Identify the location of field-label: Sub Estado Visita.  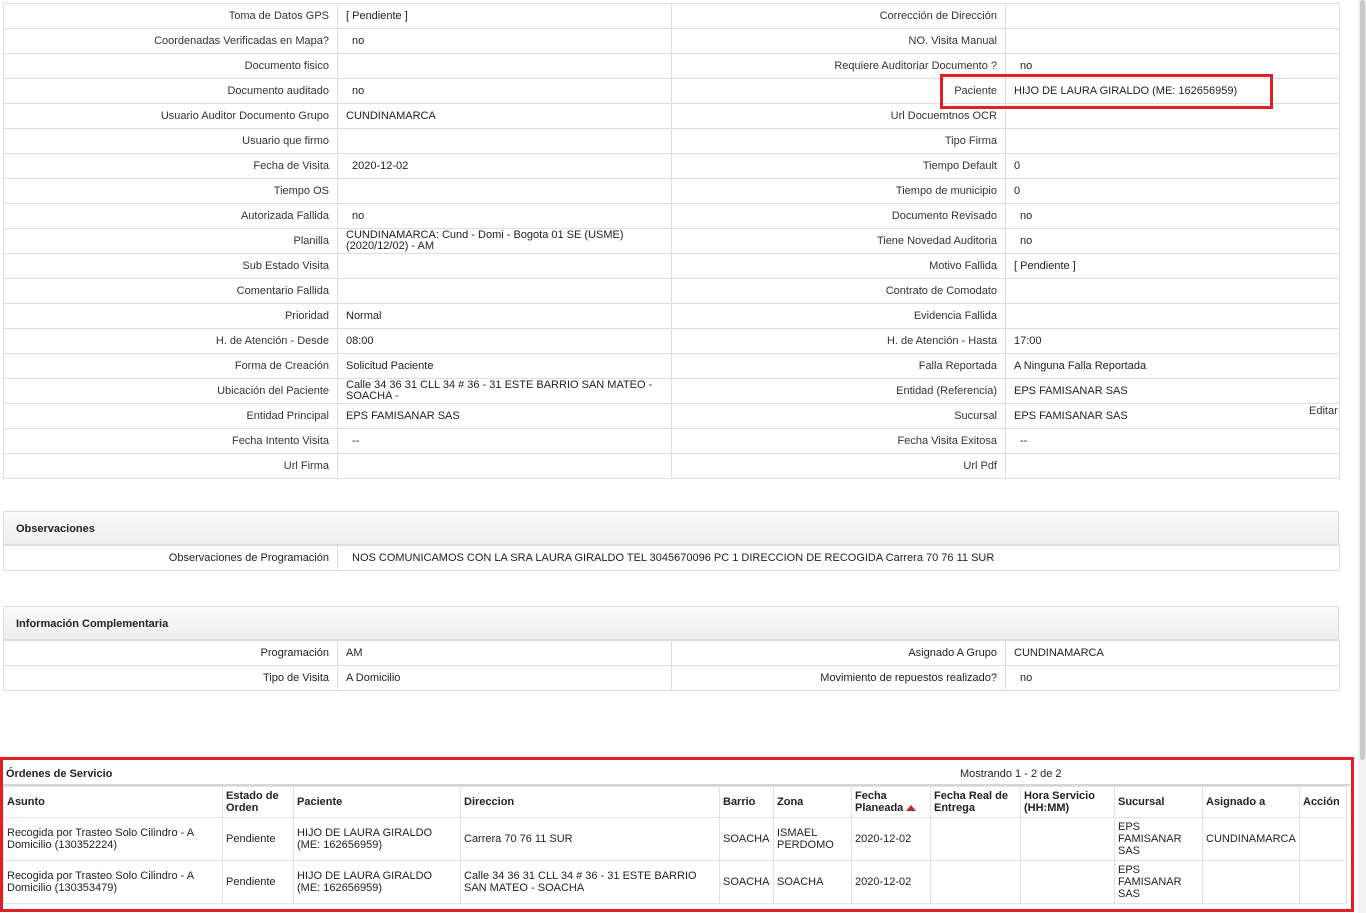
(170, 266).